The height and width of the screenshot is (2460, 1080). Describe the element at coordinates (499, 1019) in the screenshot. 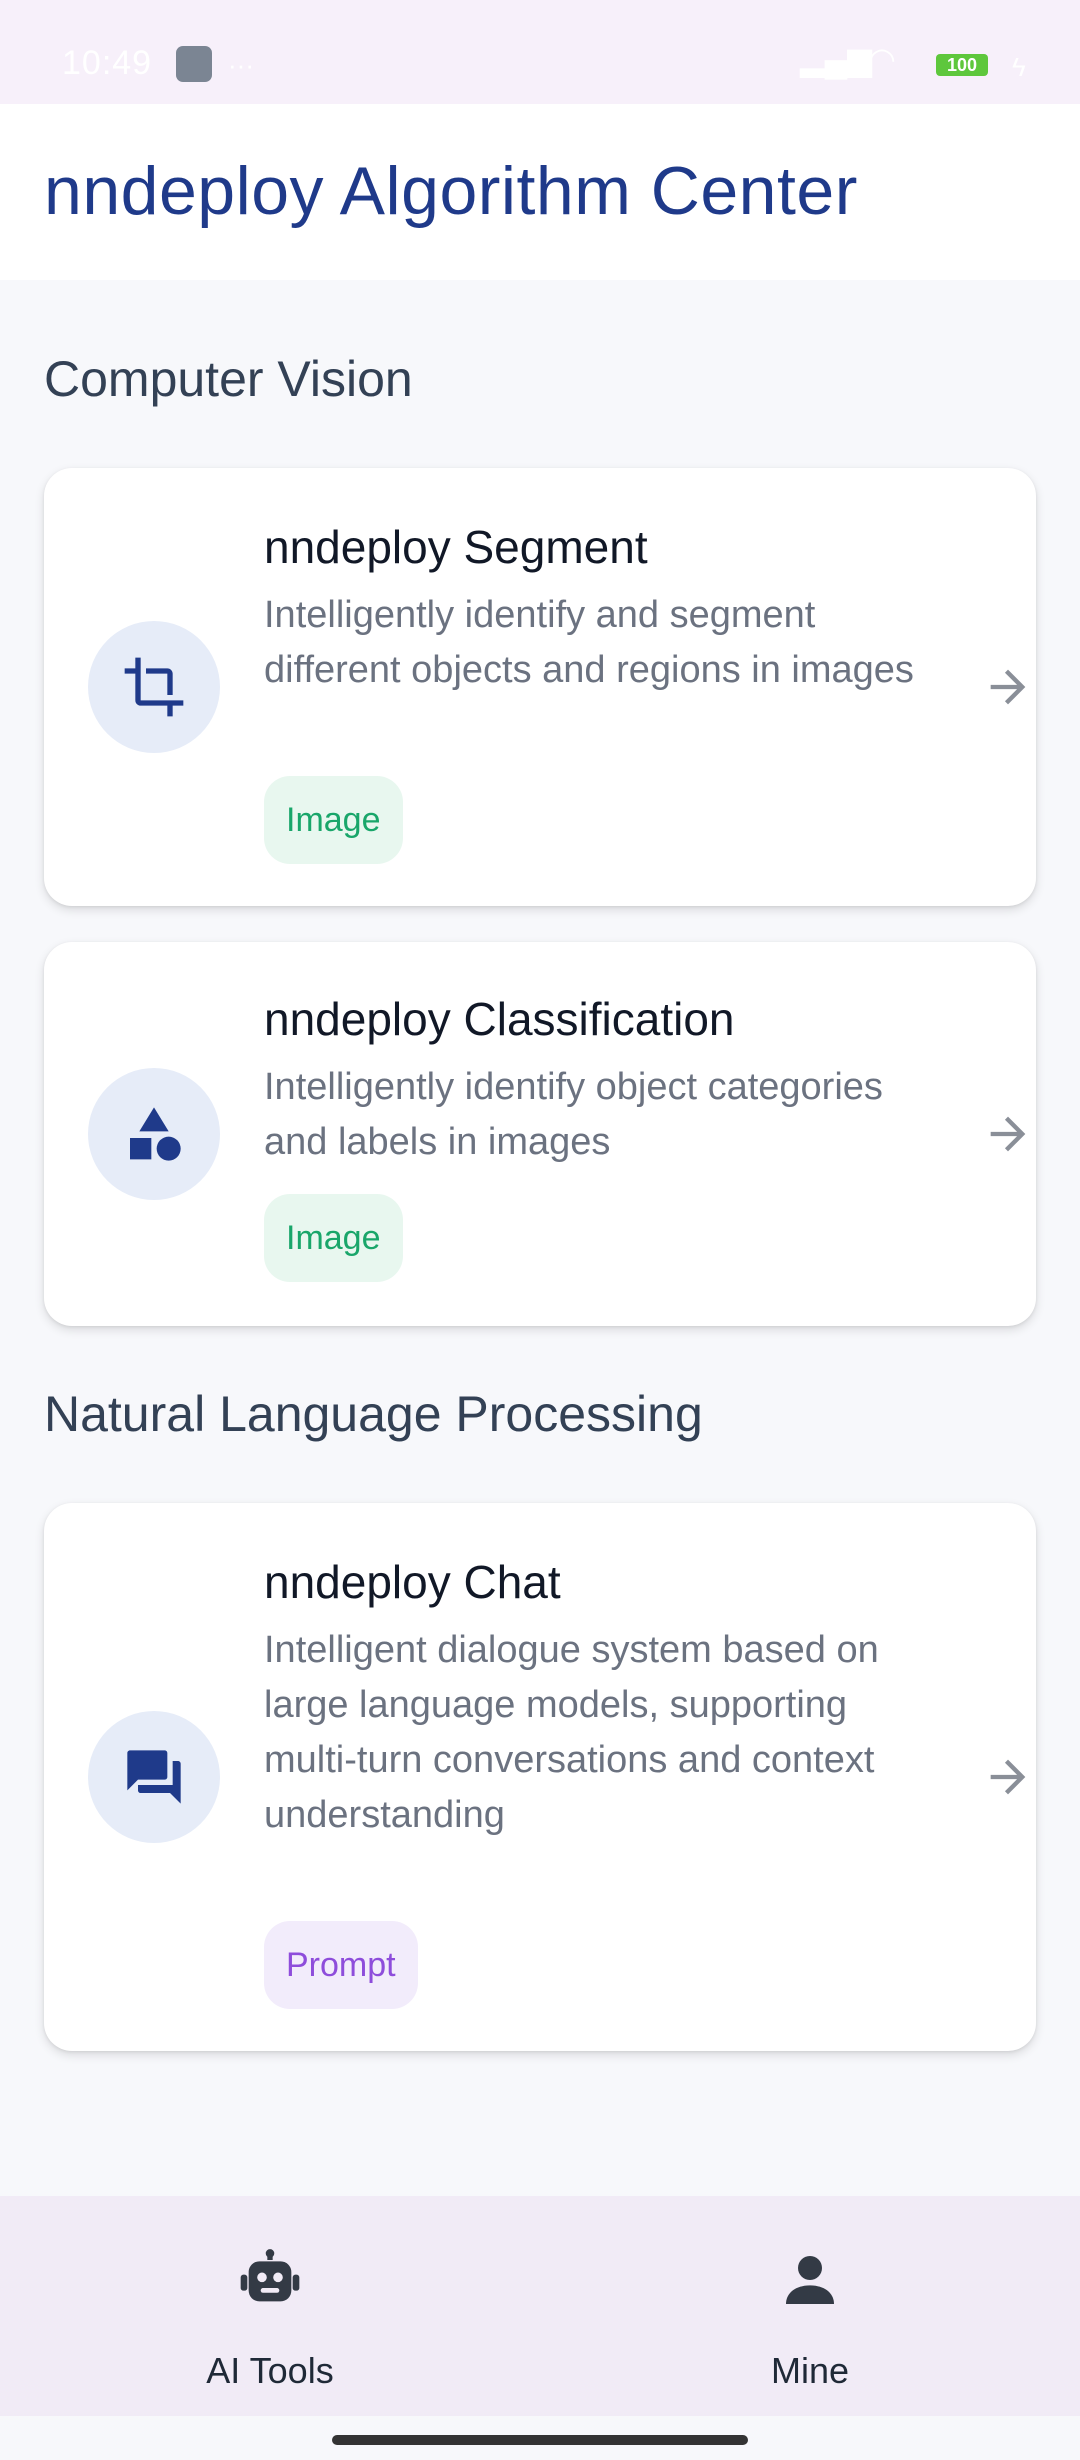

I see `card-title: nndeploy Classification` at that location.